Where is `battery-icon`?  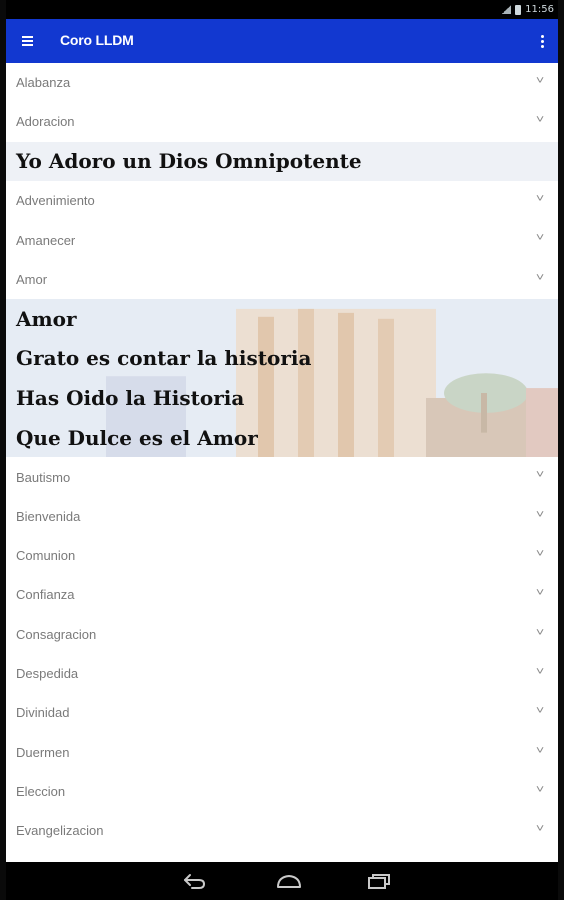 battery-icon is located at coordinates (518, 9).